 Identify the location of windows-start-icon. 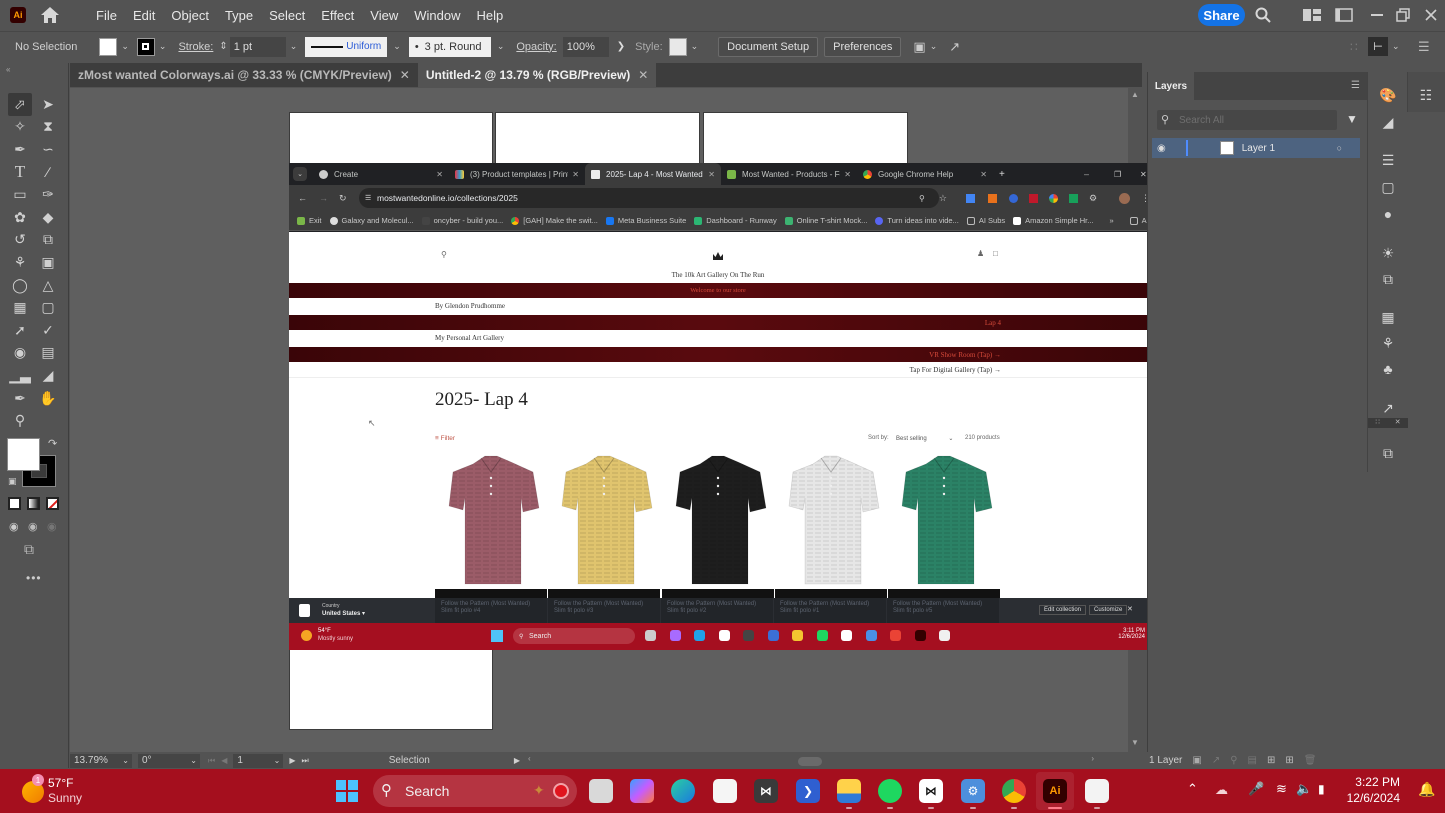
(497, 636).